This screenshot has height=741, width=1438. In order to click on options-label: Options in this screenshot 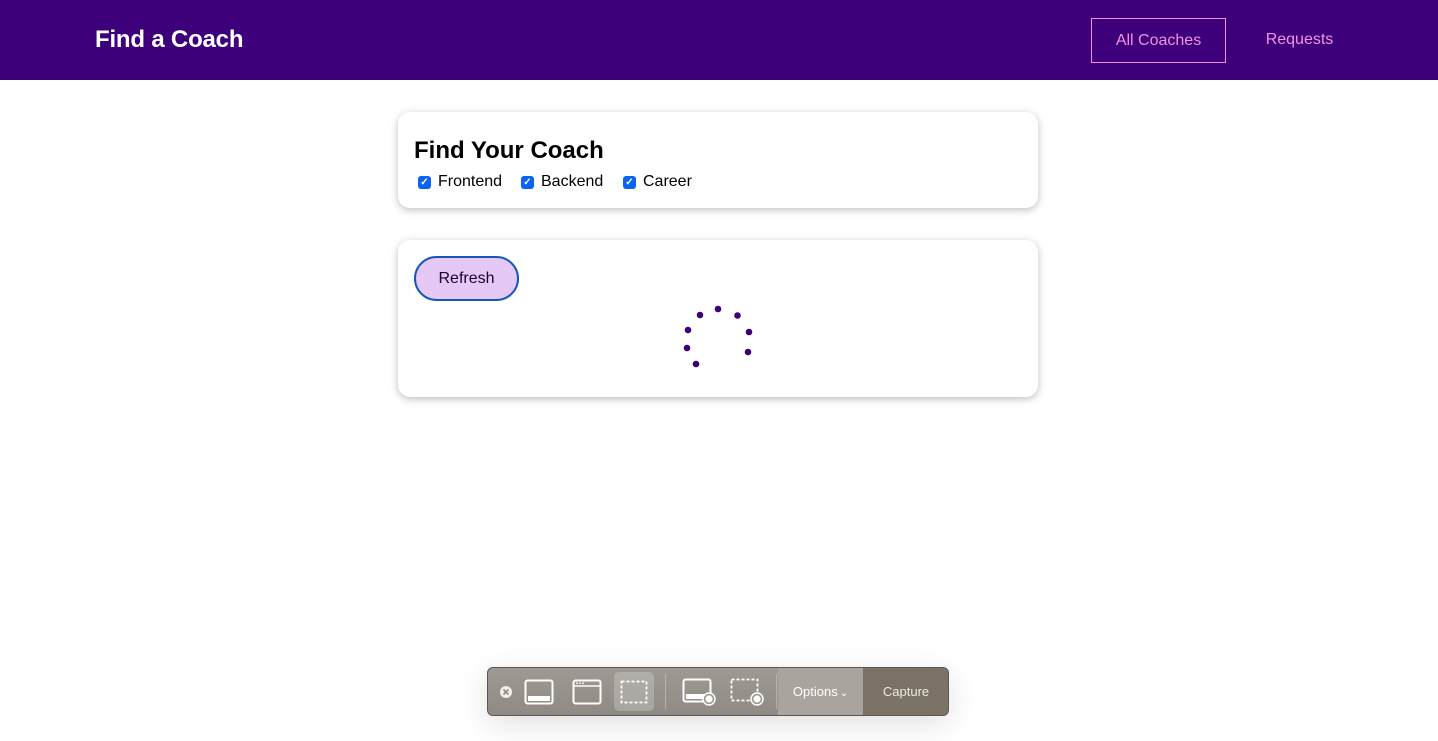, I will do `click(815, 691)`.